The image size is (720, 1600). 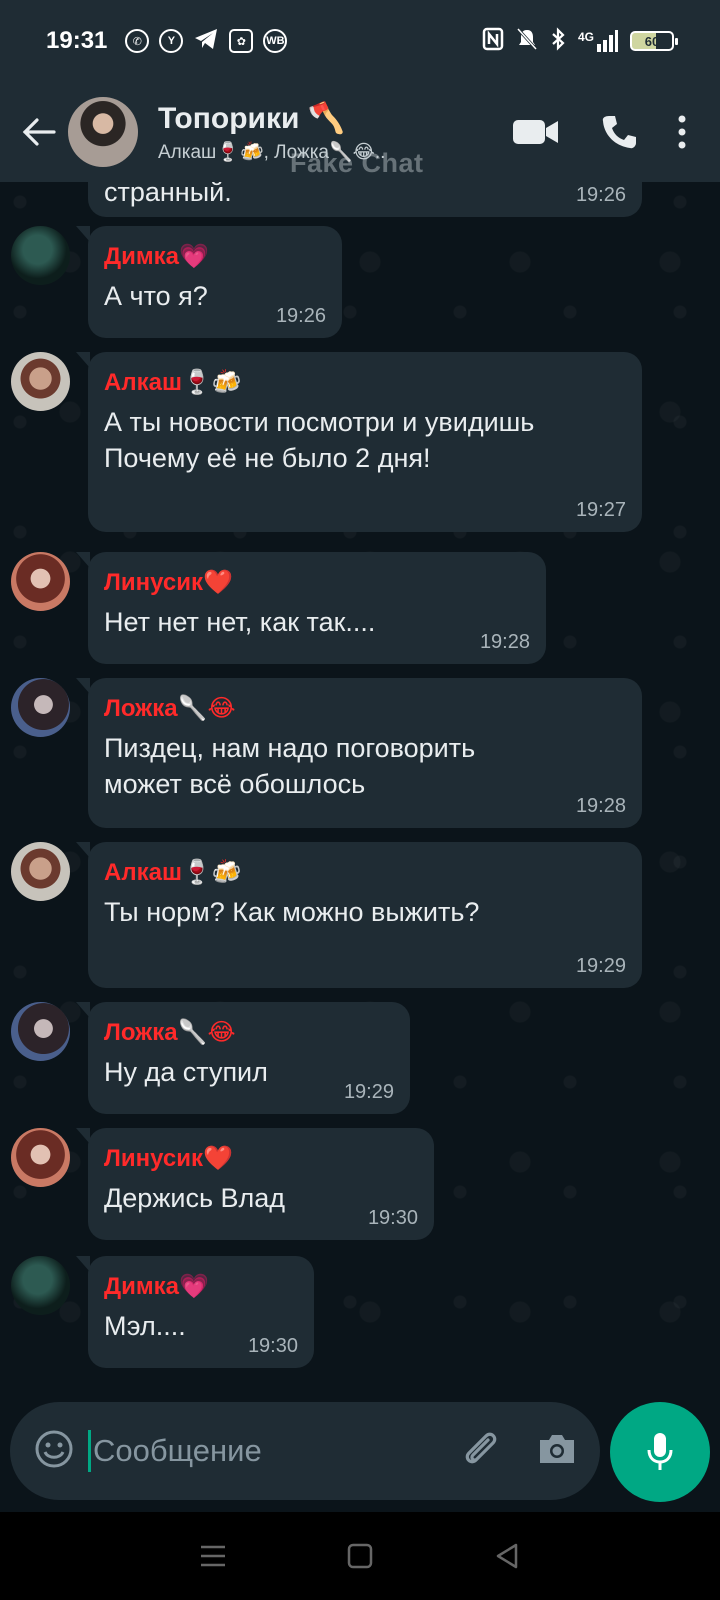 I want to click on message-input: Сообщение, so click(x=273, y=1451).